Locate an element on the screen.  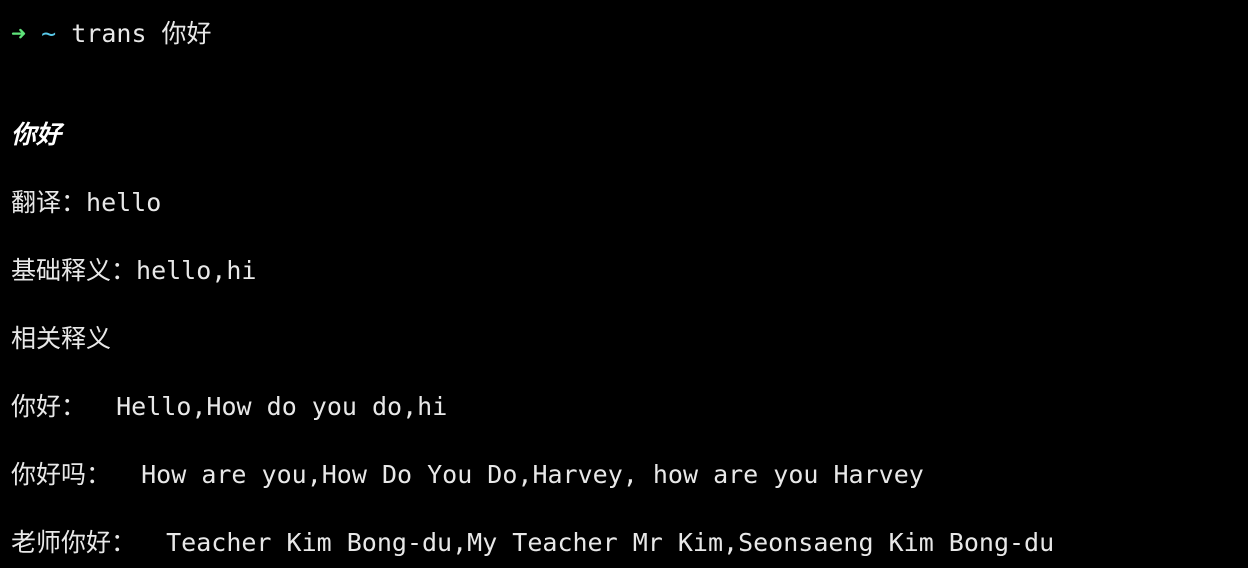
prompt-arrow-icon: ➜ is located at coordinates (19, 33).